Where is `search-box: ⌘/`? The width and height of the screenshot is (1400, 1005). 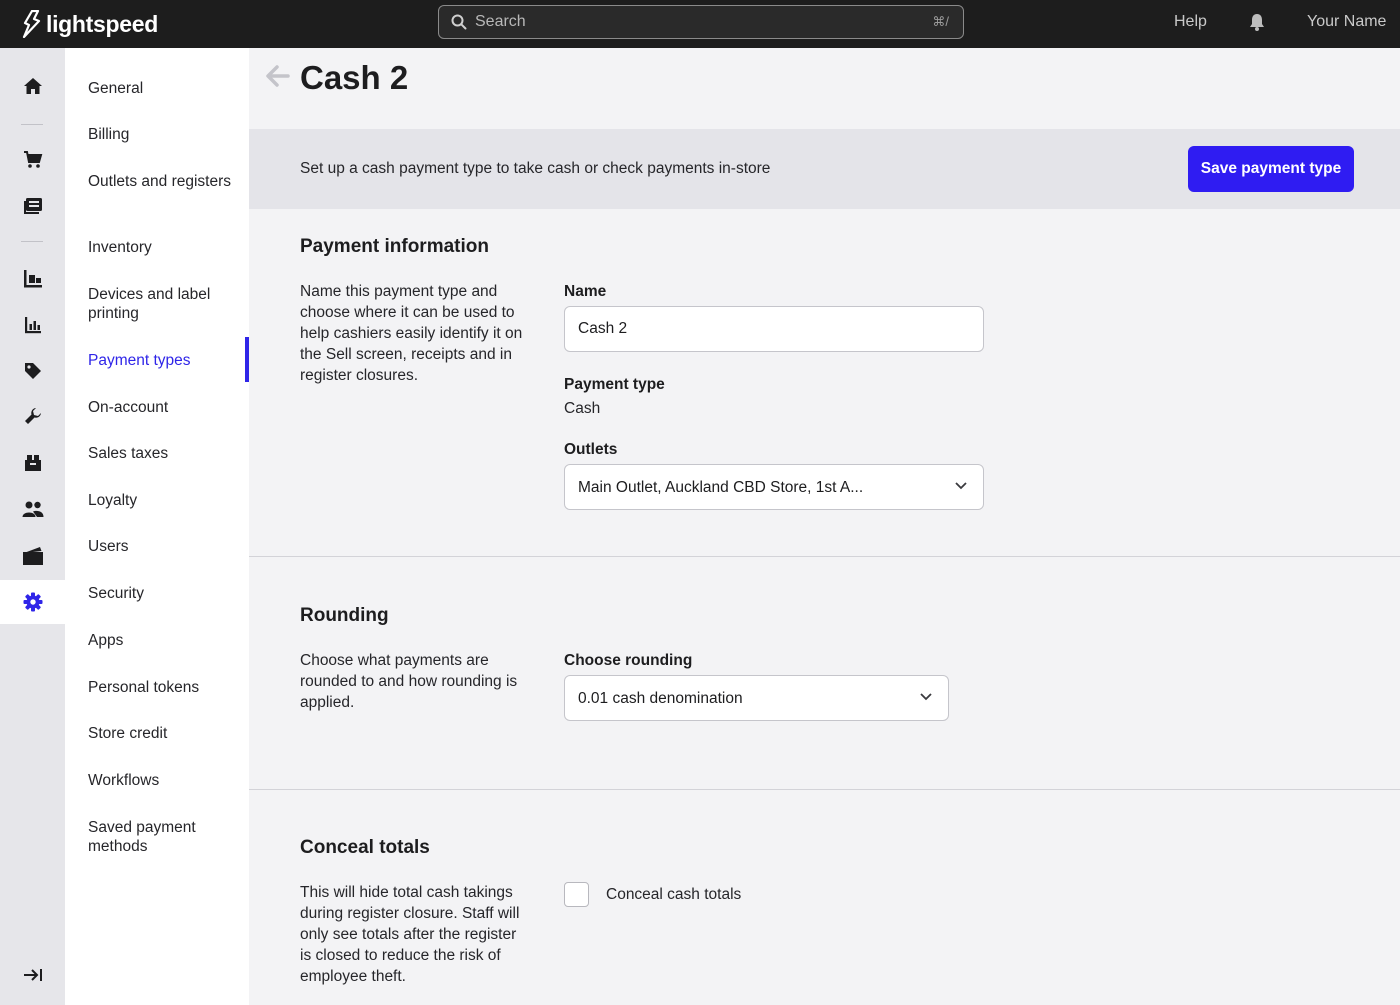 search-box: ⌘/ is located at coordinates (701, 22).